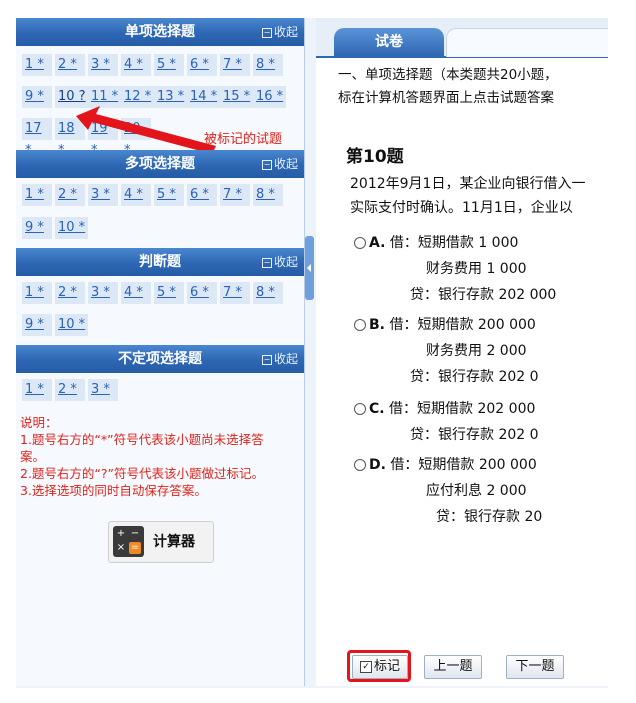 The image size is (636, 703). What do you see at coordinates (377, 409) in the screenshot?
I see `option-letter: C.` at bounding box center [377, 409].